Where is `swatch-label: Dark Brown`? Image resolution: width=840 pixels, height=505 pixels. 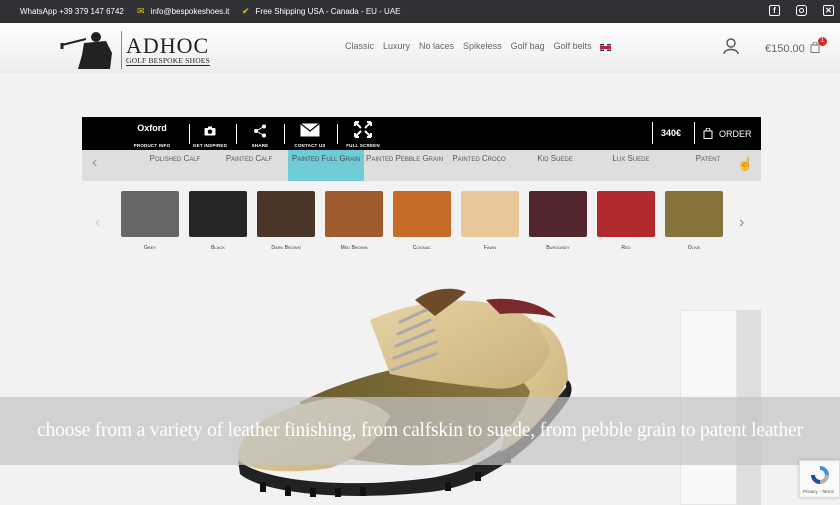
swatch-label: Dark Brown is located at coordinates (286, 248).